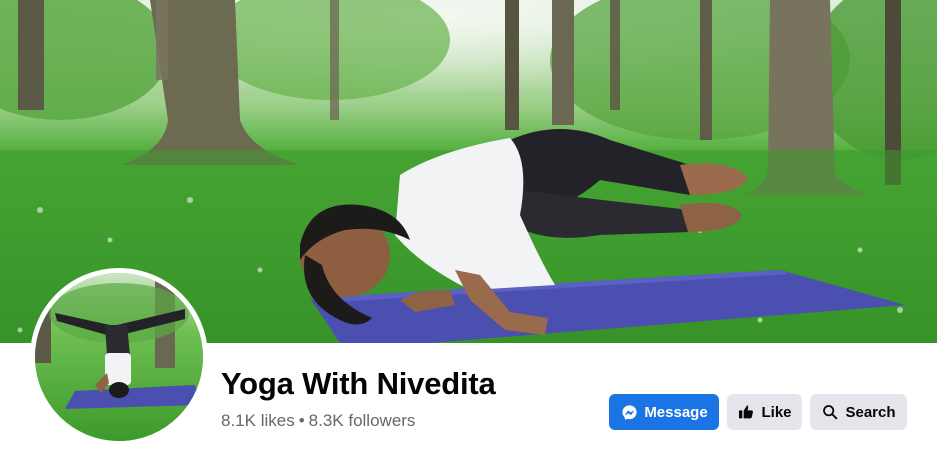 Image resolution: width=937 pixels, height=461 pixels. I want to click on likes-count: 8.1K likes, so click(258, 420).